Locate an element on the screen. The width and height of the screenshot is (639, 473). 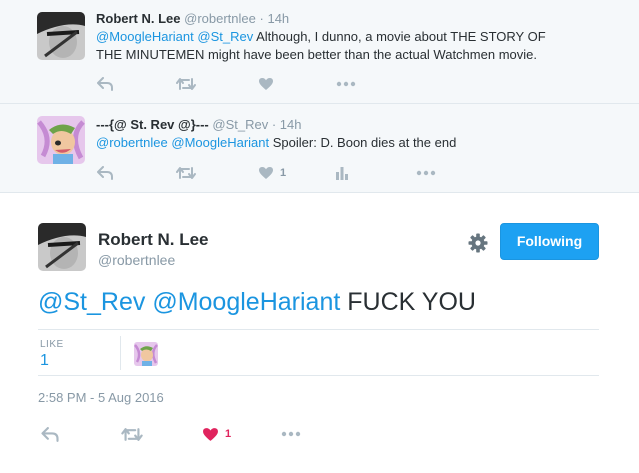
tweet-text: @St_Rev @MoogleHariant FUCK YOU is located at coordinates (257, 302).